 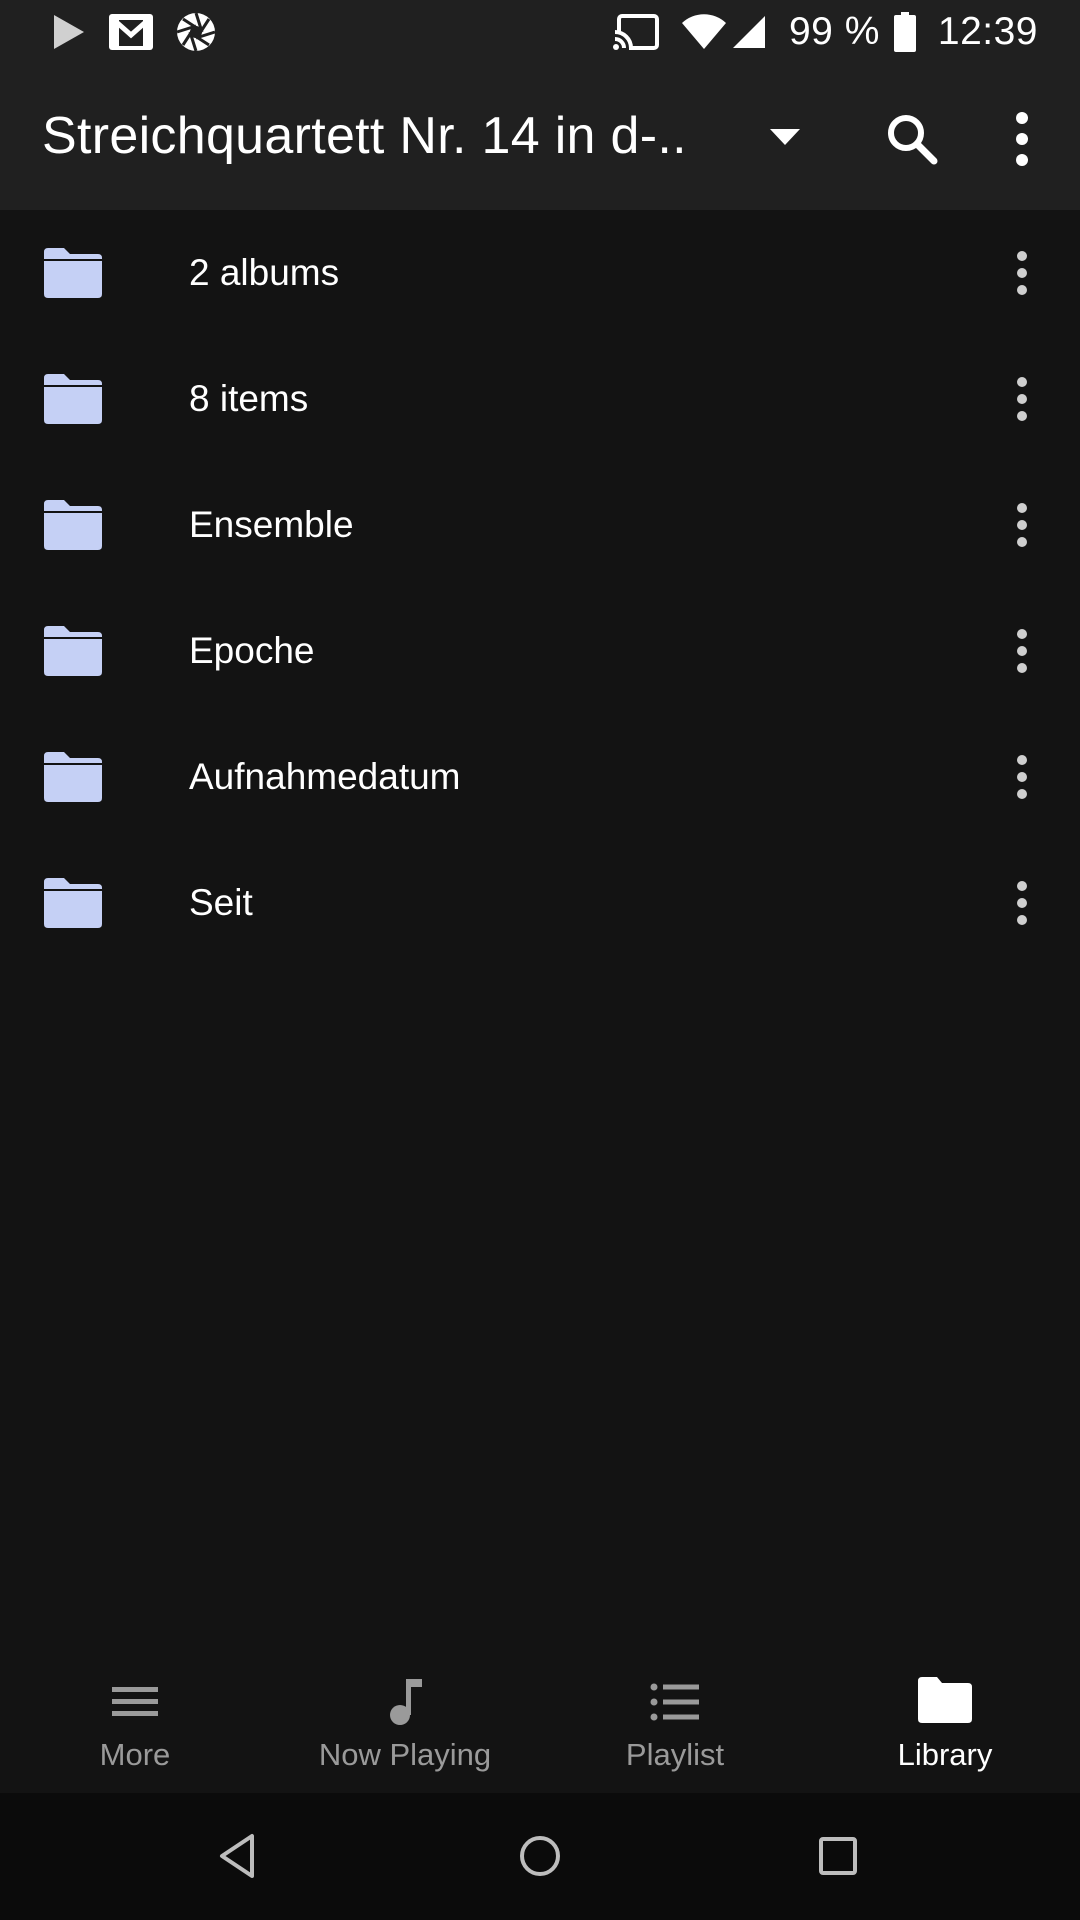 What do you see at coordinates (749, 32) in the screenshot?
I see `cell-signal-icon` at bounding box center [749, 32].